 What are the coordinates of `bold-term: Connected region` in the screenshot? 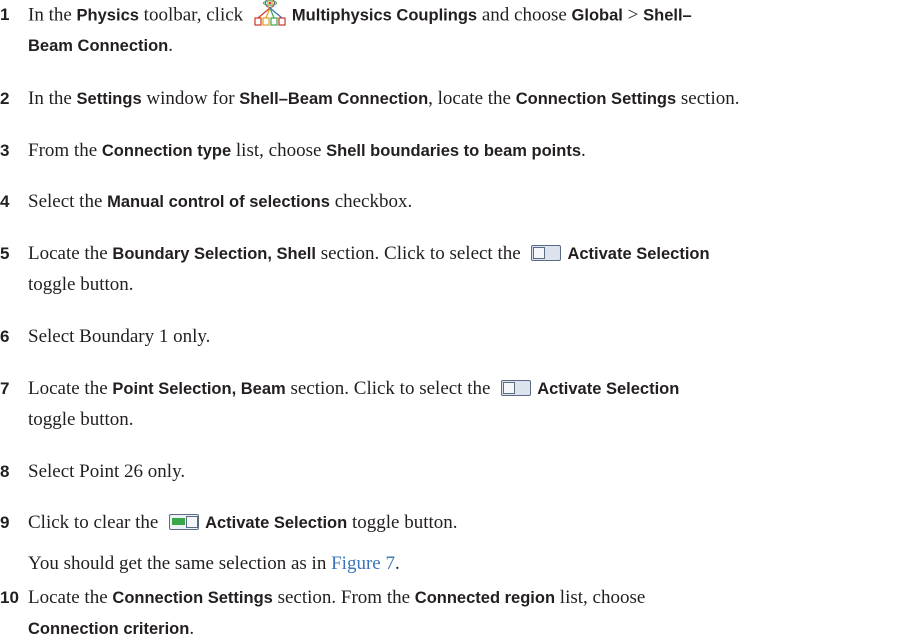 It's located at (485, 598).